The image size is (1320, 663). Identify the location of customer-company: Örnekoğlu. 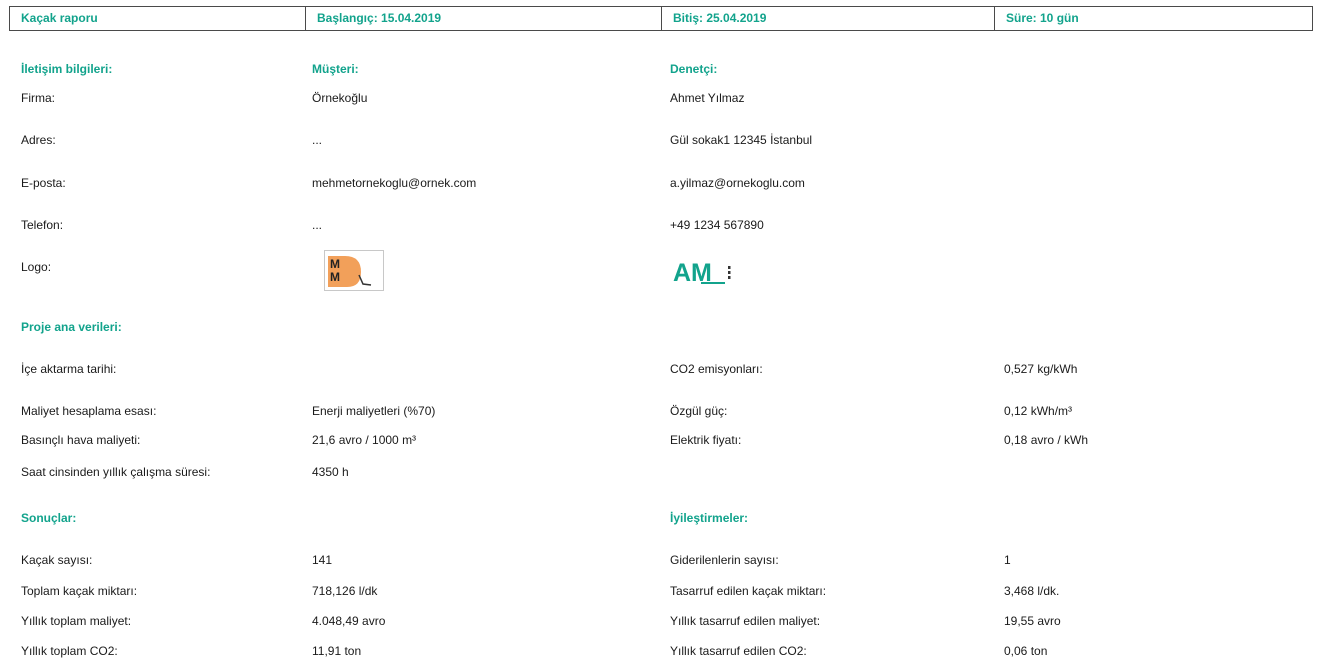
(340, 98).